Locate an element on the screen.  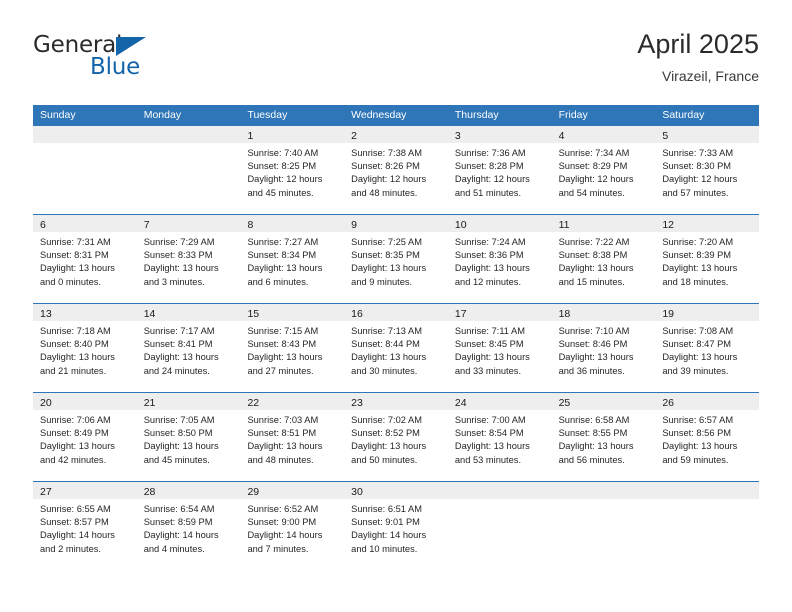
sunset-text: Sunset: 8:46 PM is located at coordinates (593, 344).